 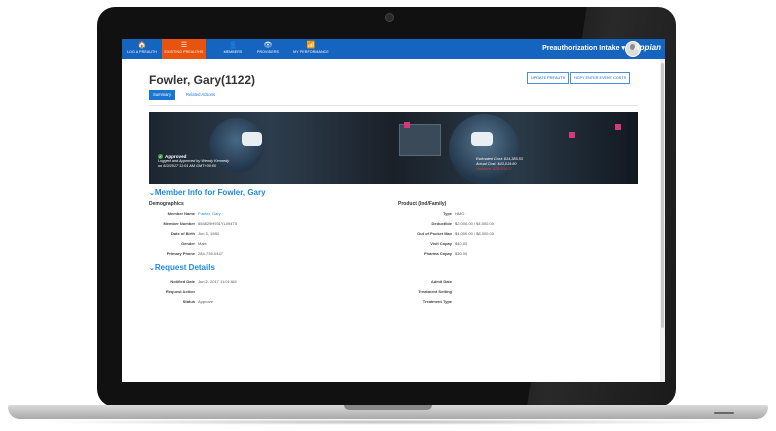 I want to click on product-label: Product (Ind/Family), so click(x=422, y=204).